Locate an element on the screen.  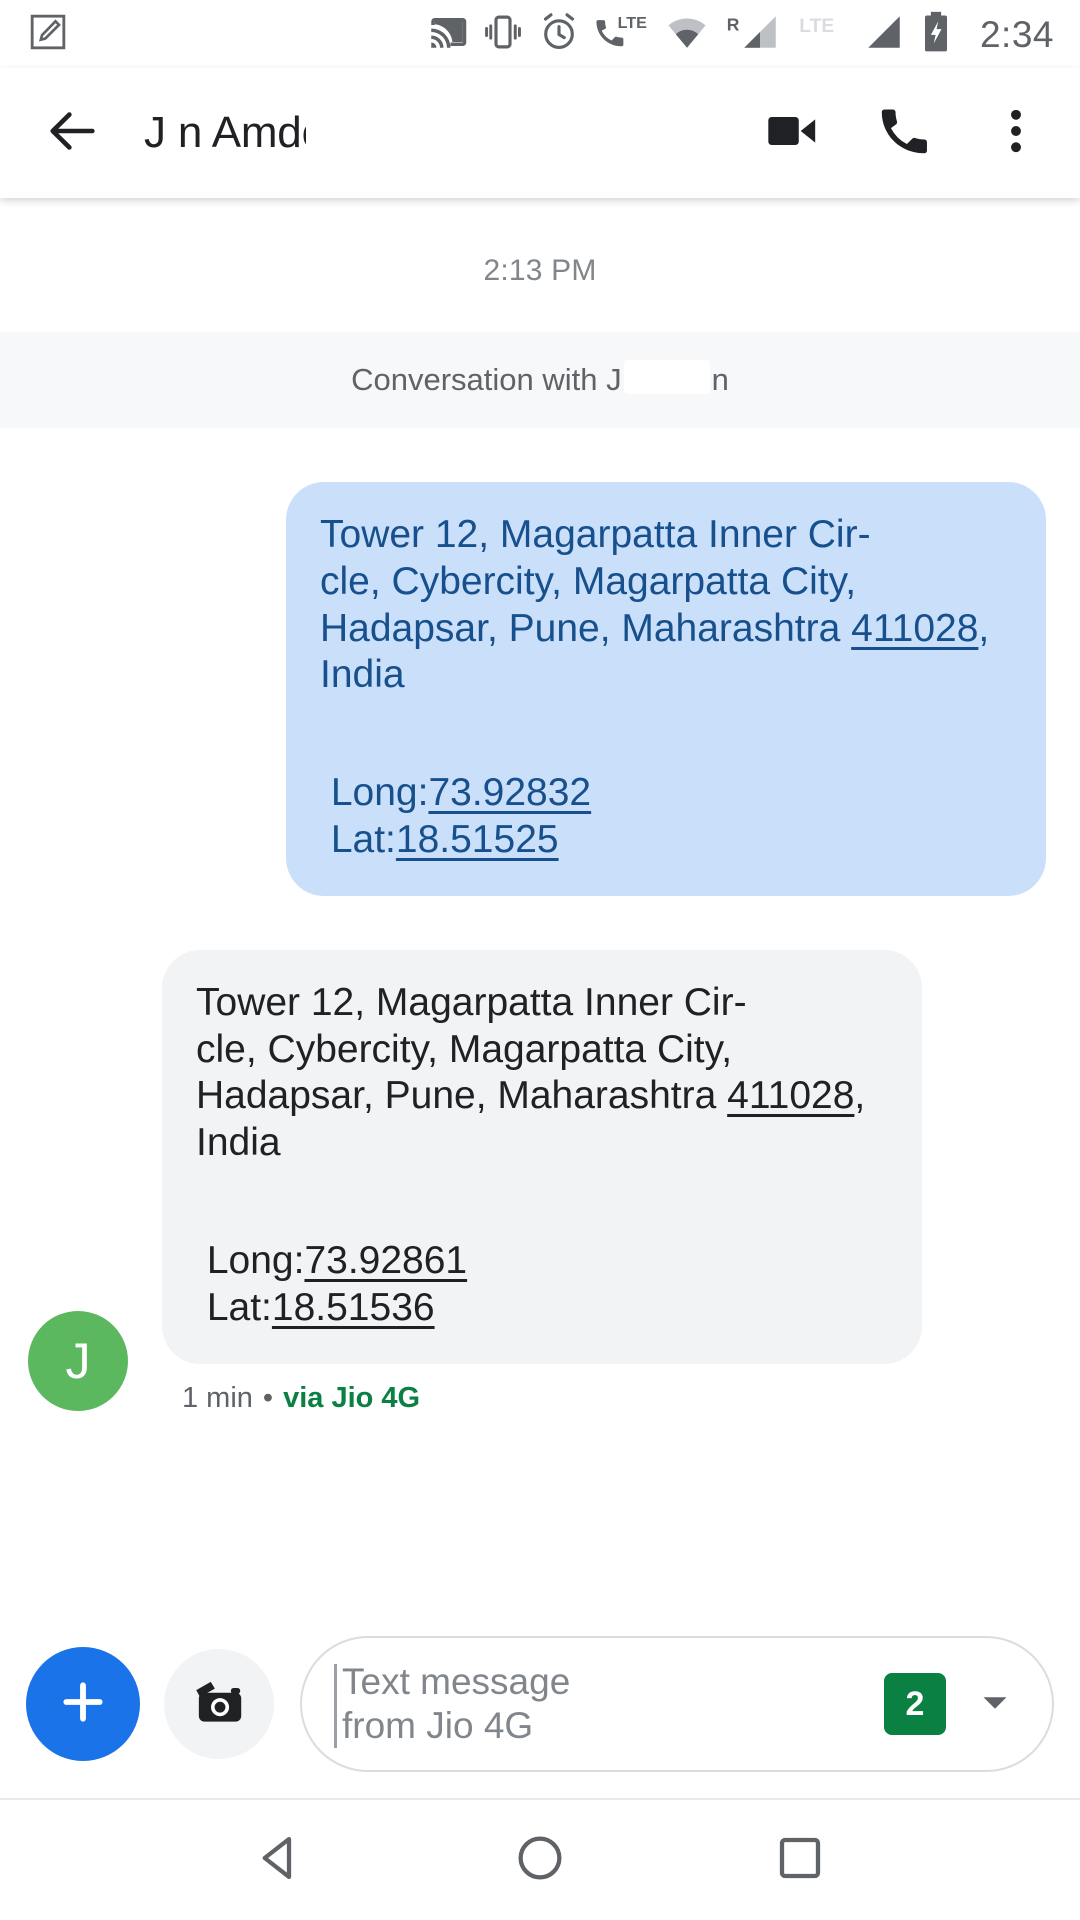
roaming-signal-icon: R is located at coordinates (753, 34).